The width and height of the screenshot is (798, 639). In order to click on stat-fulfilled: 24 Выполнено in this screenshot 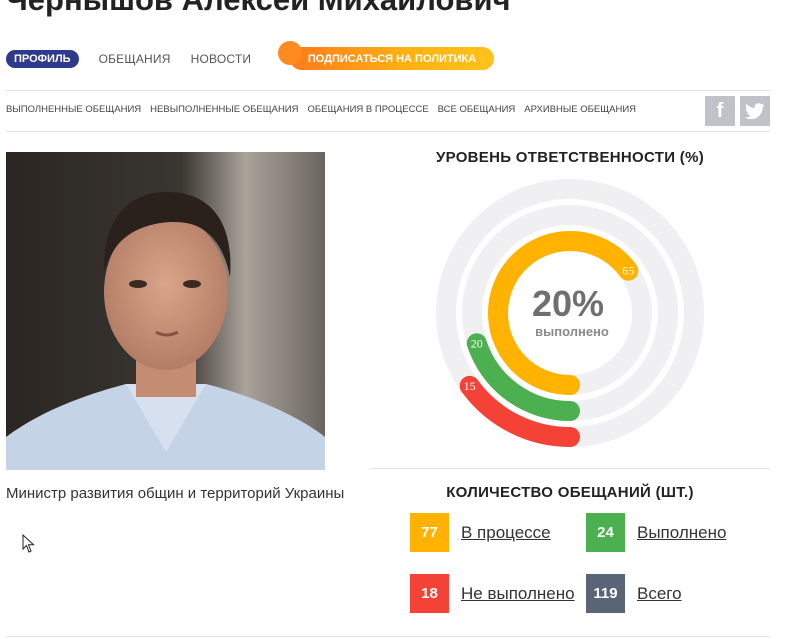, I will do `click(656, 532)`.